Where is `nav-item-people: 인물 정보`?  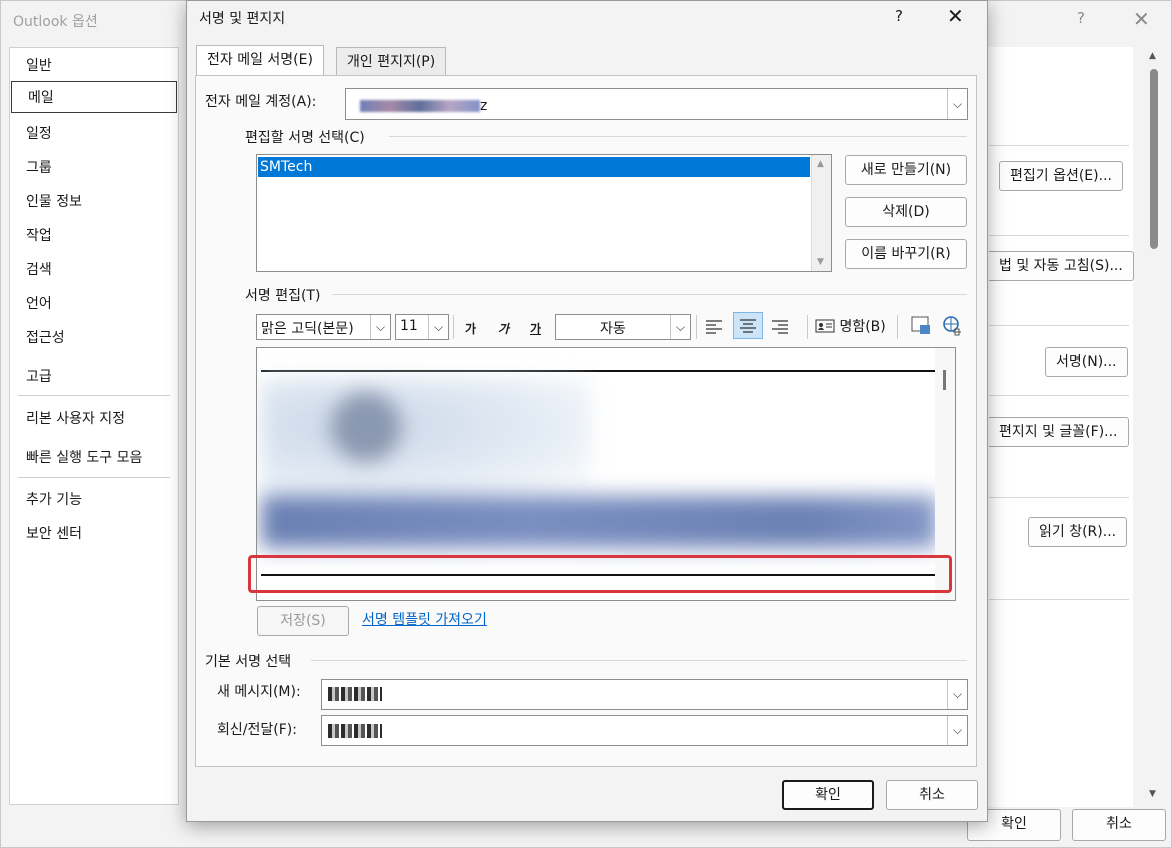
nav-item-people: 인물 정보 is located at coordinates (94, 202).